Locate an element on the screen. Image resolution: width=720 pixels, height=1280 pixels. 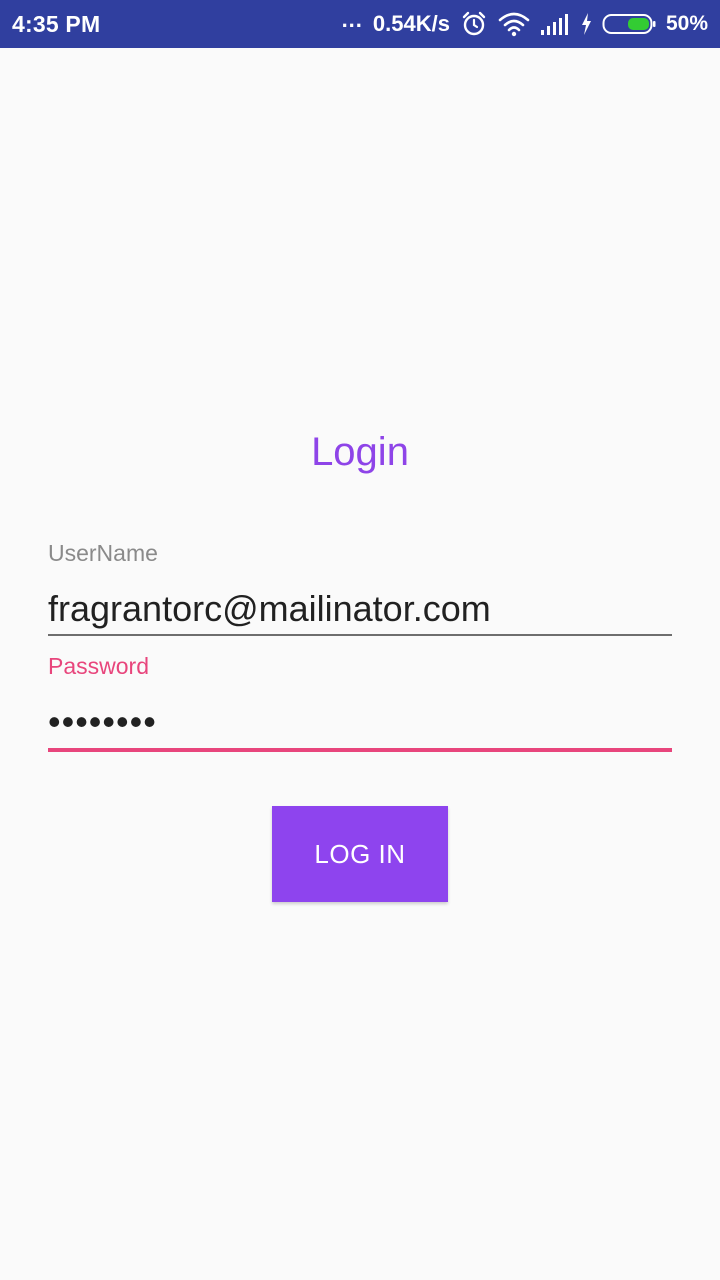
network-speed: 0.54K/s is located at coordinates (411, 23).